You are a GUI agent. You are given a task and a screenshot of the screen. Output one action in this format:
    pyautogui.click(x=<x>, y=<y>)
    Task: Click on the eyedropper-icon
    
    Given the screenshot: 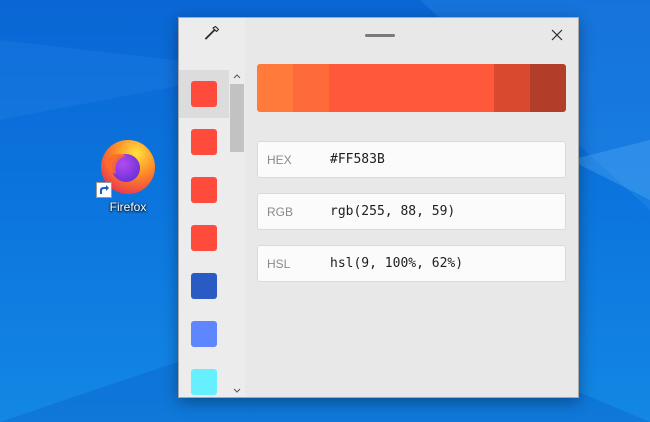 What is the action you would take?
    pyautogui.click(x=212, y=35)
    